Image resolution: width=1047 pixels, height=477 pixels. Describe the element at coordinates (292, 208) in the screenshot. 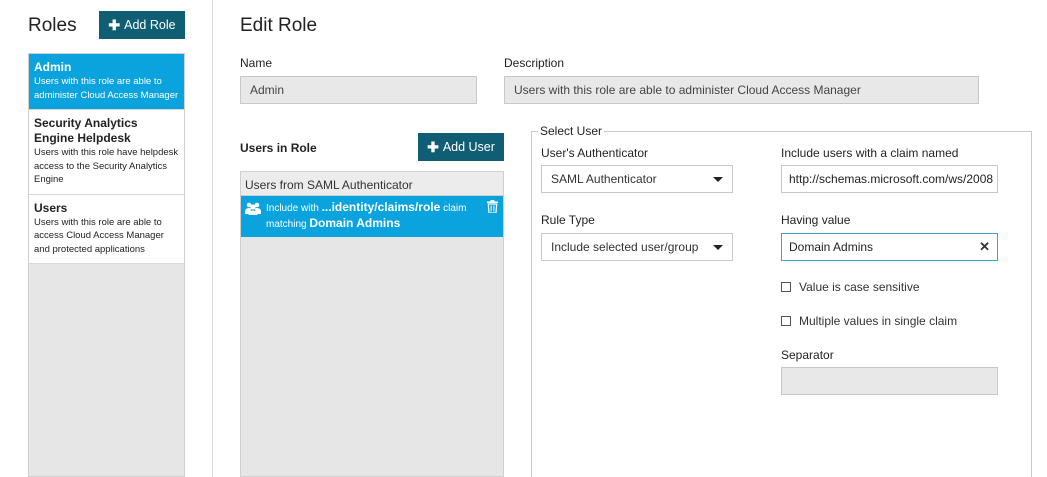

I see `rule-prefix: Include with` at that location.